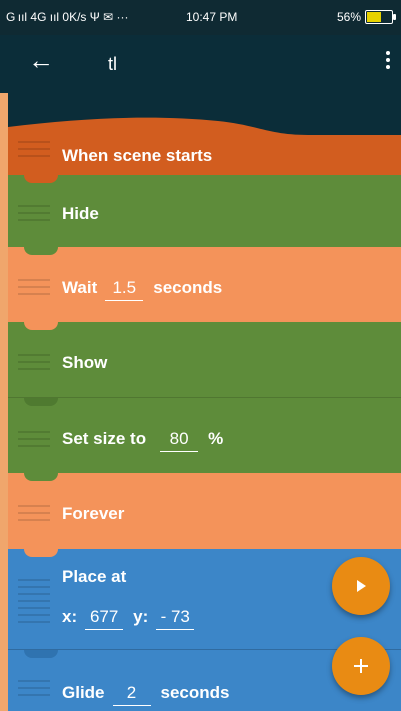 This screenshot has height=711, width=401. Describe the element at coordinates (137, 155) in the screenshot. I see `brick-label: When scene starts` at that location.